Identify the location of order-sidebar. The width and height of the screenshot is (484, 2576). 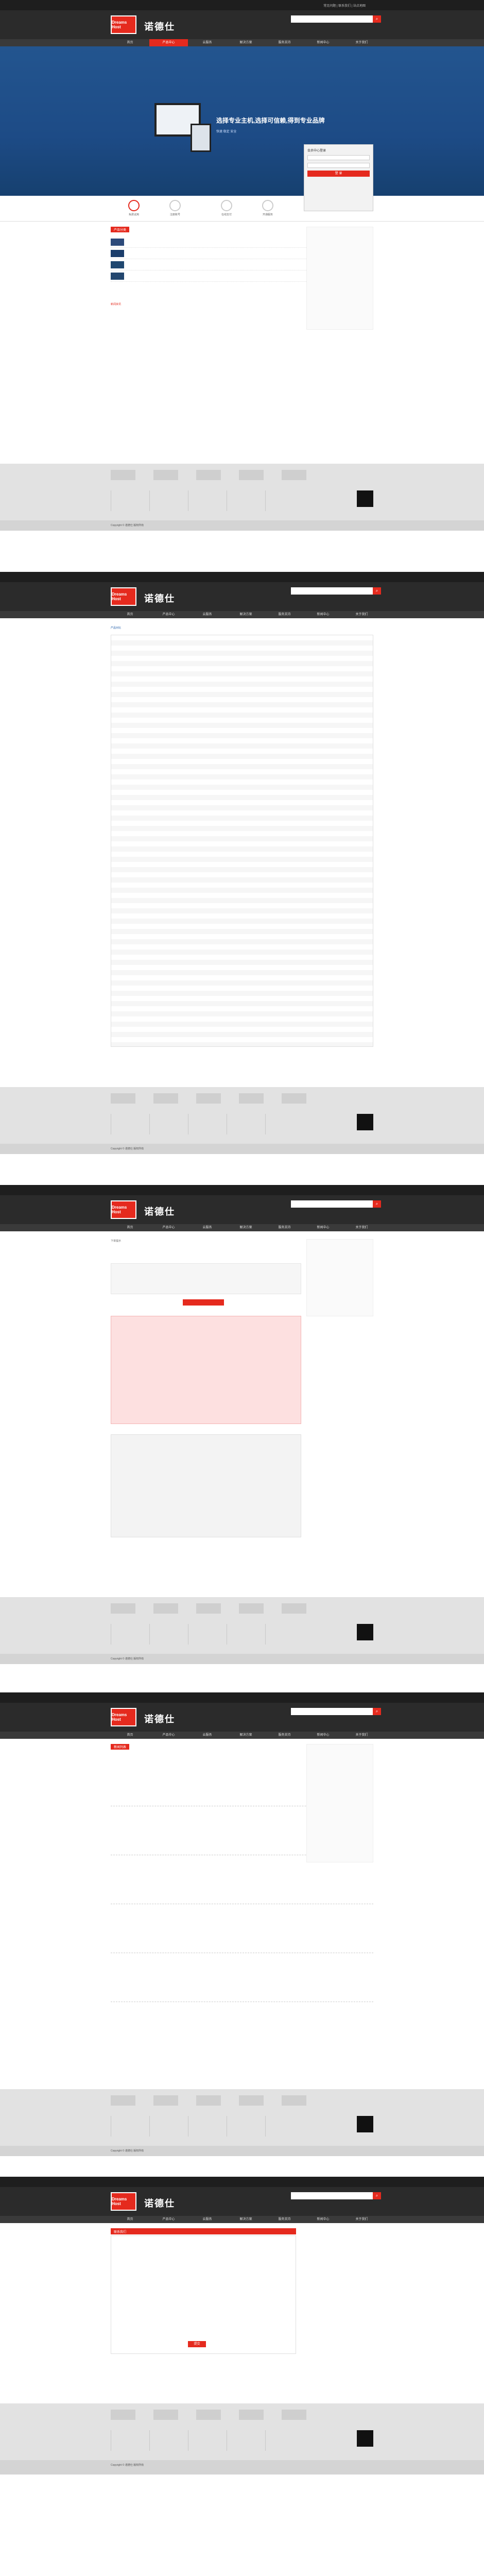
(339, 1277).